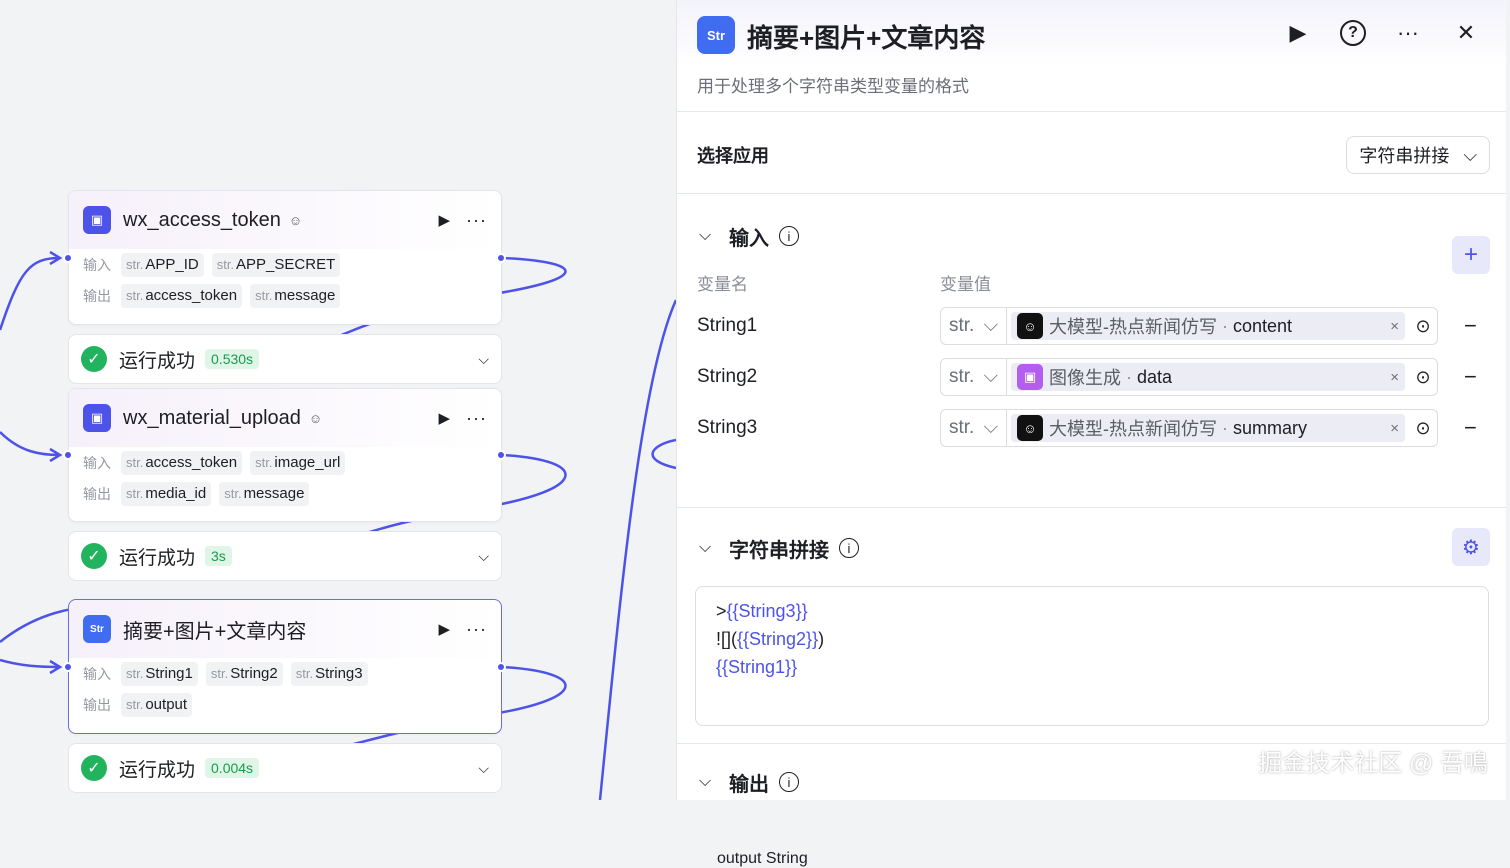  I want to click on input-param: str. String1, so click(159, 673).